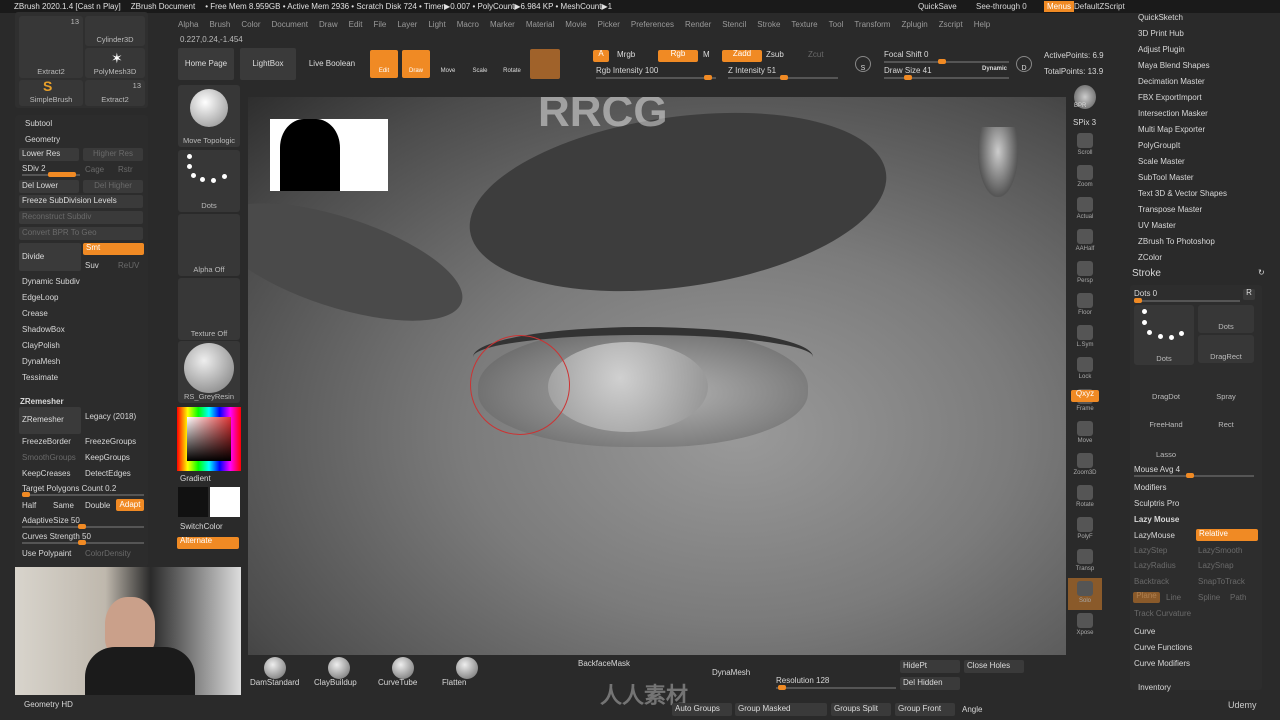 This screenshot has height=720, width=1280. I want to click on m-toggle: M, so click(706, 55).